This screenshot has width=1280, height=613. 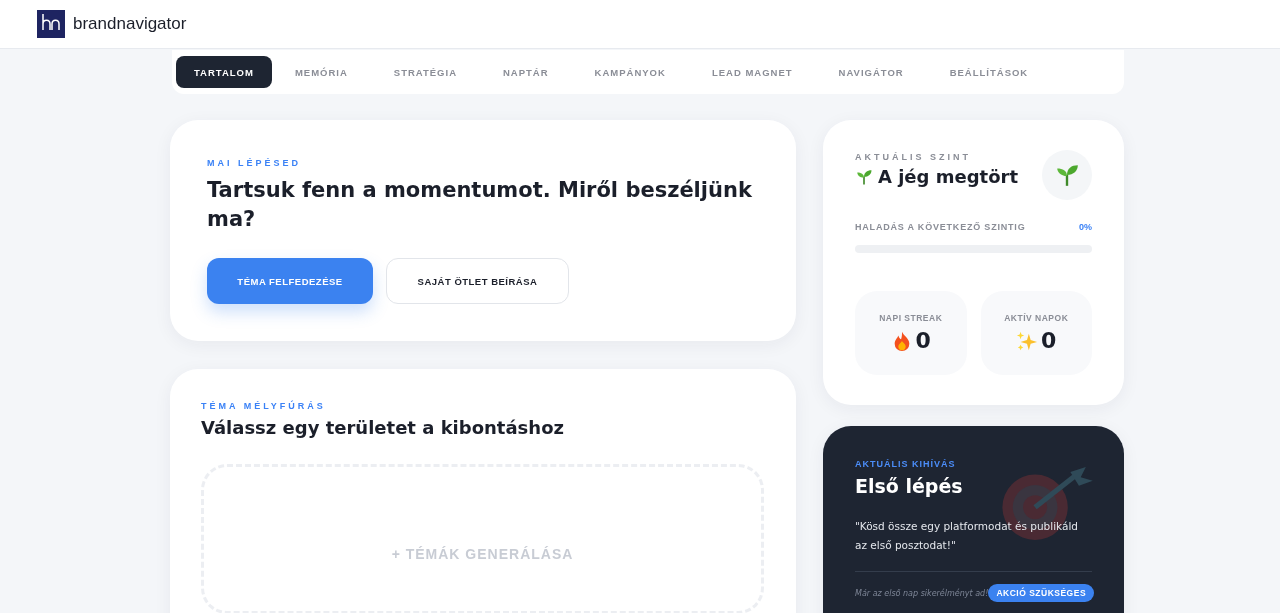 What do you see at coordinates (967, 536) in the screenshot?
I see `challenge-quote: "Kösd össze egy platformodat és publikáld az első posztodat!"` at bounding box center [967, 536].